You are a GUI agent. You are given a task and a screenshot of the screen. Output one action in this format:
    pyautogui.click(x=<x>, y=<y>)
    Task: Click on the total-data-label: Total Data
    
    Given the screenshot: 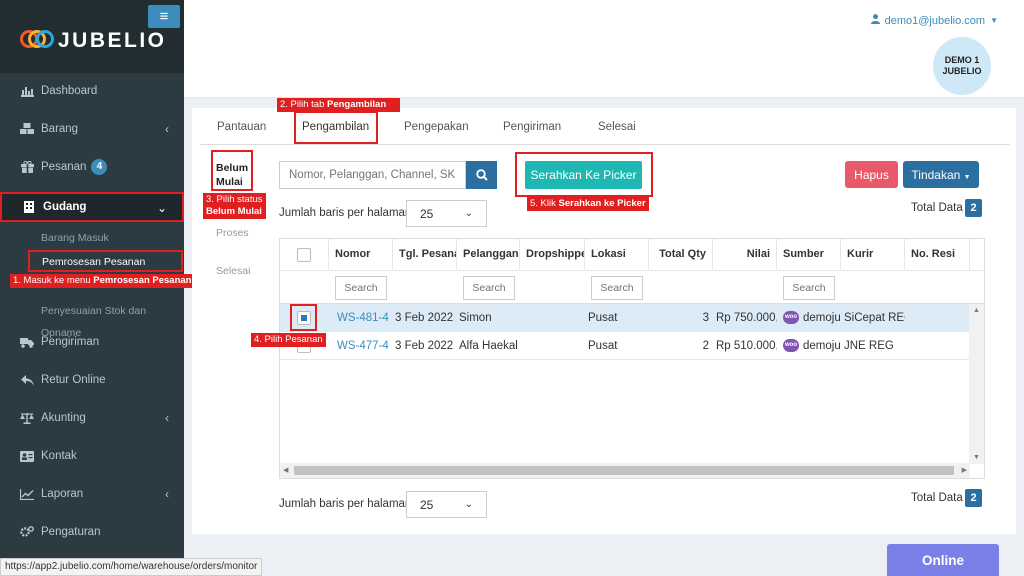 What is the action you would take?
    pyautogui.click(x=937, y=208)
    